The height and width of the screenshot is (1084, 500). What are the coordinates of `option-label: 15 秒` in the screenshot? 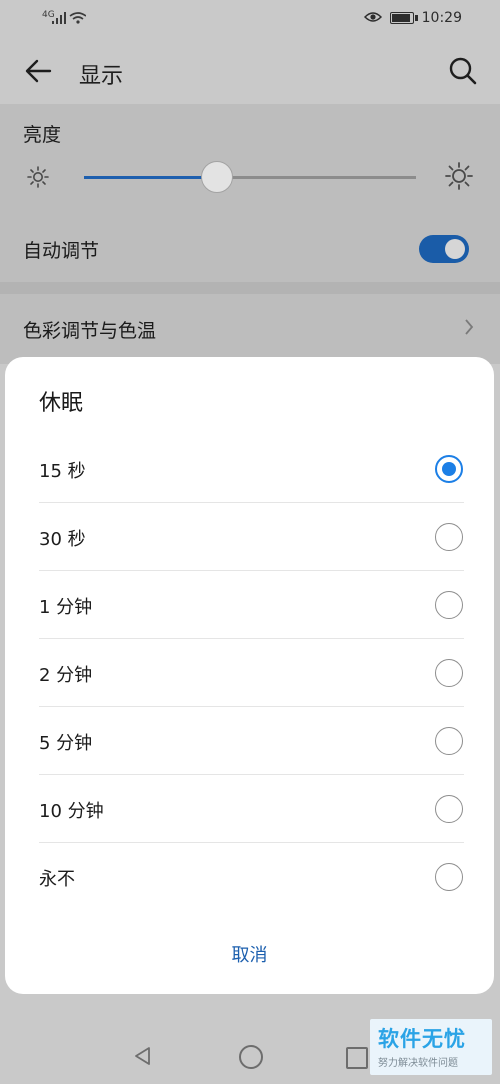 It's located at (62, 471).